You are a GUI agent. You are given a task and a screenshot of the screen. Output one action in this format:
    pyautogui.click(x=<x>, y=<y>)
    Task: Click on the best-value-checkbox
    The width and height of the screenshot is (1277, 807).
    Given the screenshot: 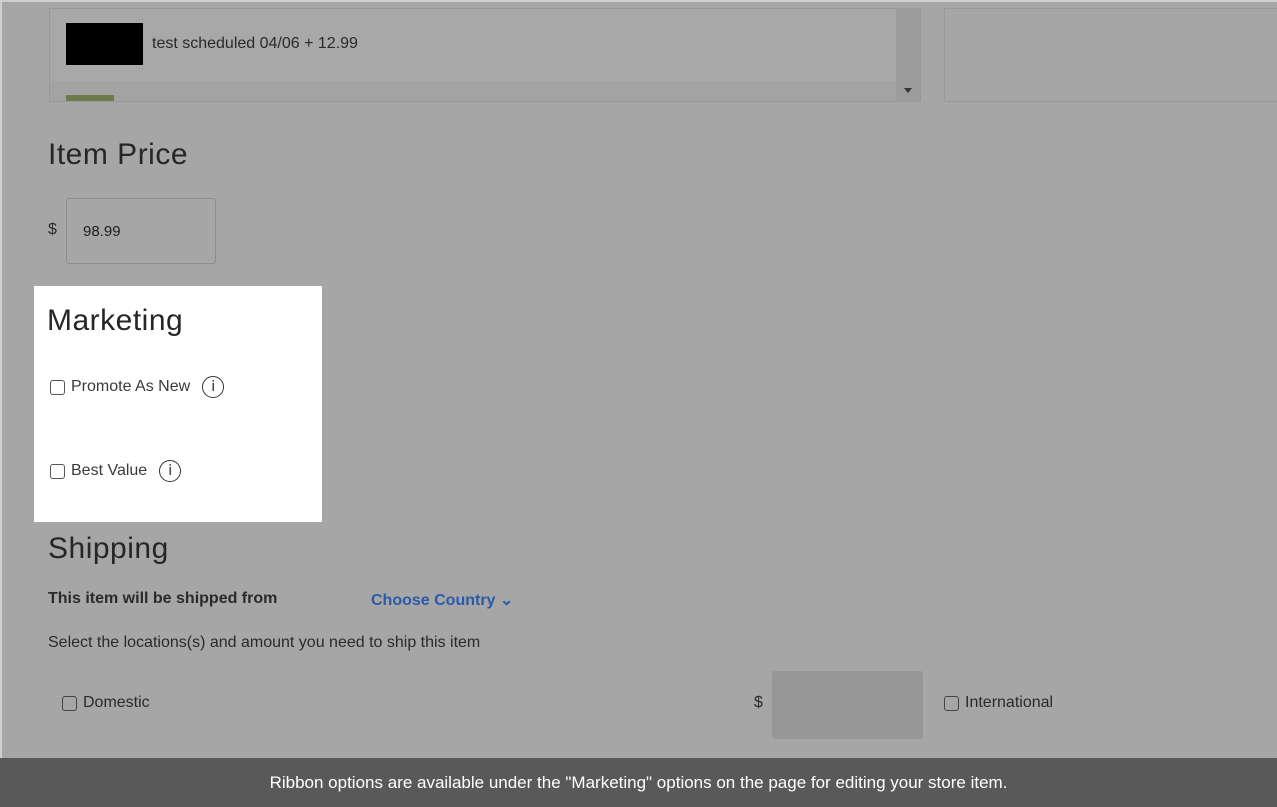 What is the action you would take?
    pyautogui.click(x=57, y=471)
    